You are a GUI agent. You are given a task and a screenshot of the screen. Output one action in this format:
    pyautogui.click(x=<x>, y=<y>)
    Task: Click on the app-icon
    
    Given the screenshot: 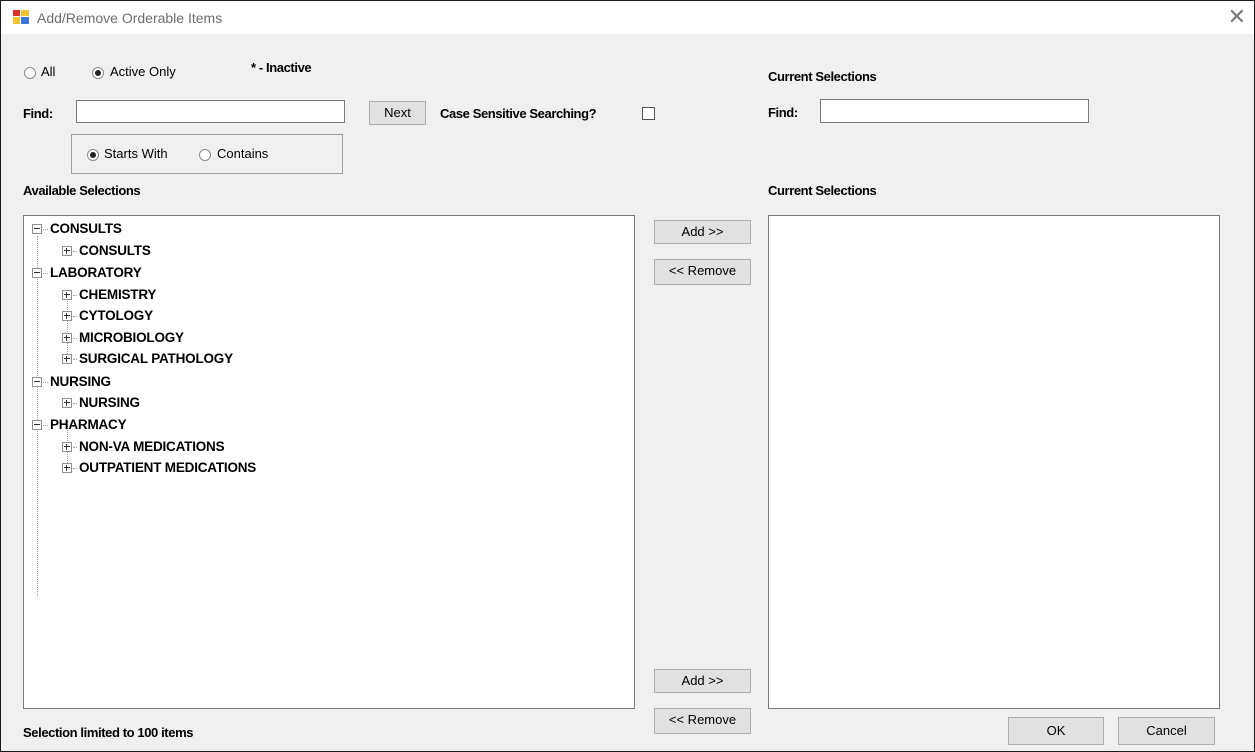 What is the action you would take?
    pyautogui.click(x=21, y=17)
    